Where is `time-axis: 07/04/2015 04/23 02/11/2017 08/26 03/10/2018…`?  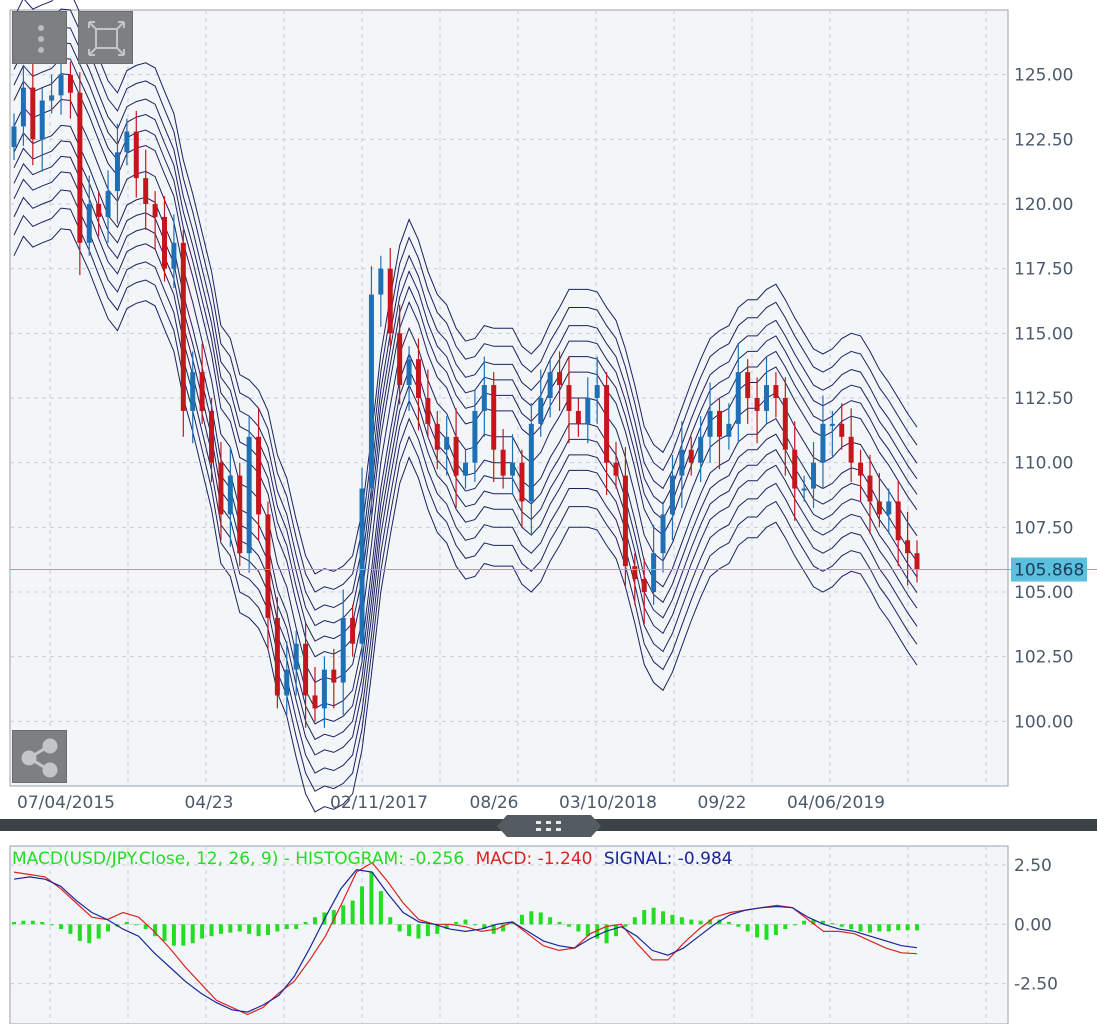
time-axis: 07/04/2015 04/23 02/11/2017 08/26 03/10/2018… is located at coordinates (451, 803).